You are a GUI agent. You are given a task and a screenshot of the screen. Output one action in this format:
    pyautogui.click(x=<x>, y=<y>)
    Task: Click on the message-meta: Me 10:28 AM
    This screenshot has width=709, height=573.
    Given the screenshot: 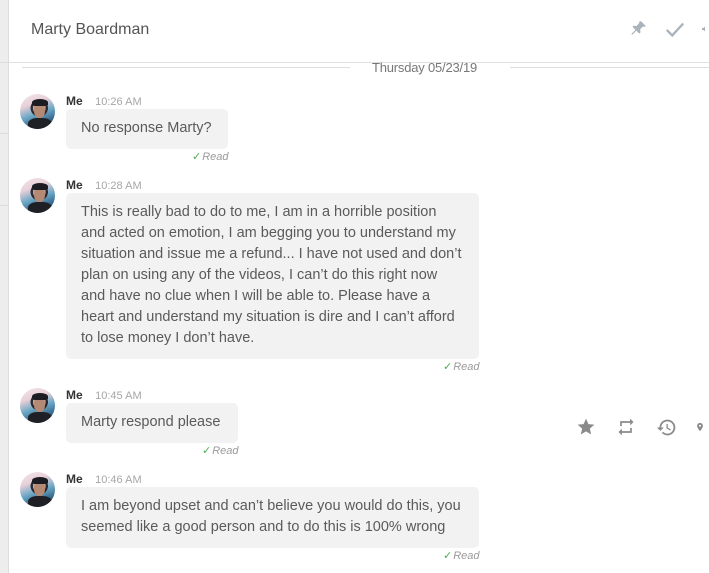 What is the action you would take?
    pyautogui.click(x=104, y=185)
    